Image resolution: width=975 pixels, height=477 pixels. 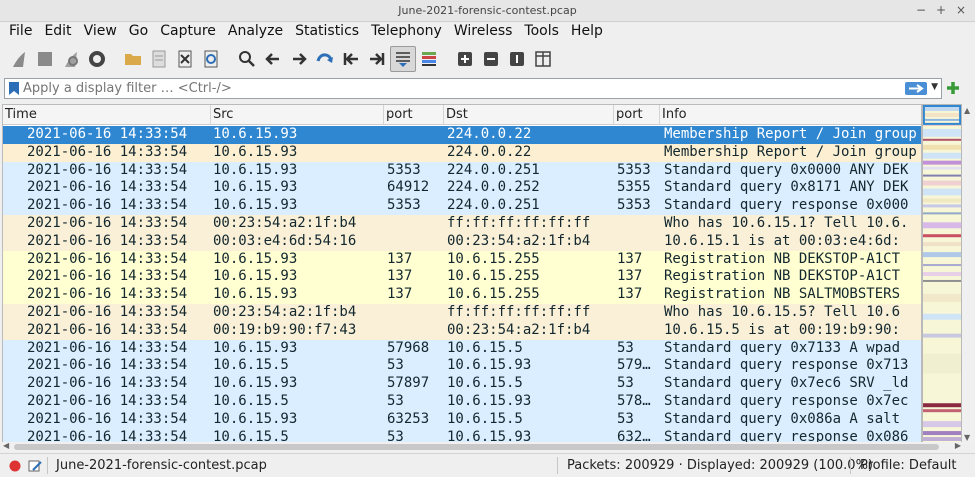 I want to click on go-to-packet-icon, so click(x=325, y=59).